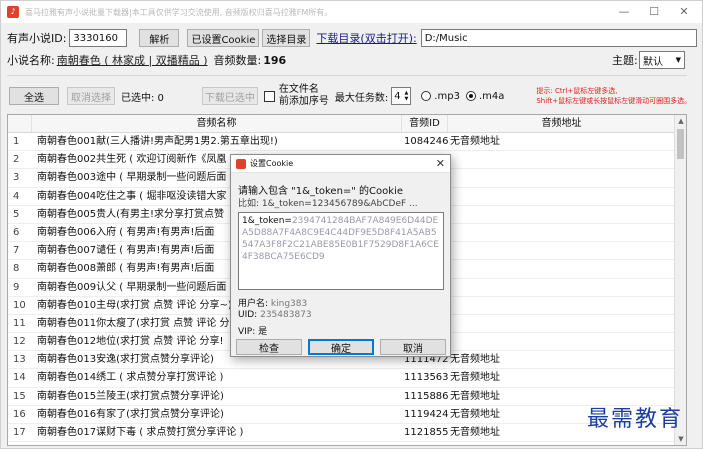  I want to click on prefix-index-label: 在文件名 前添加序号, so click(304, 96).